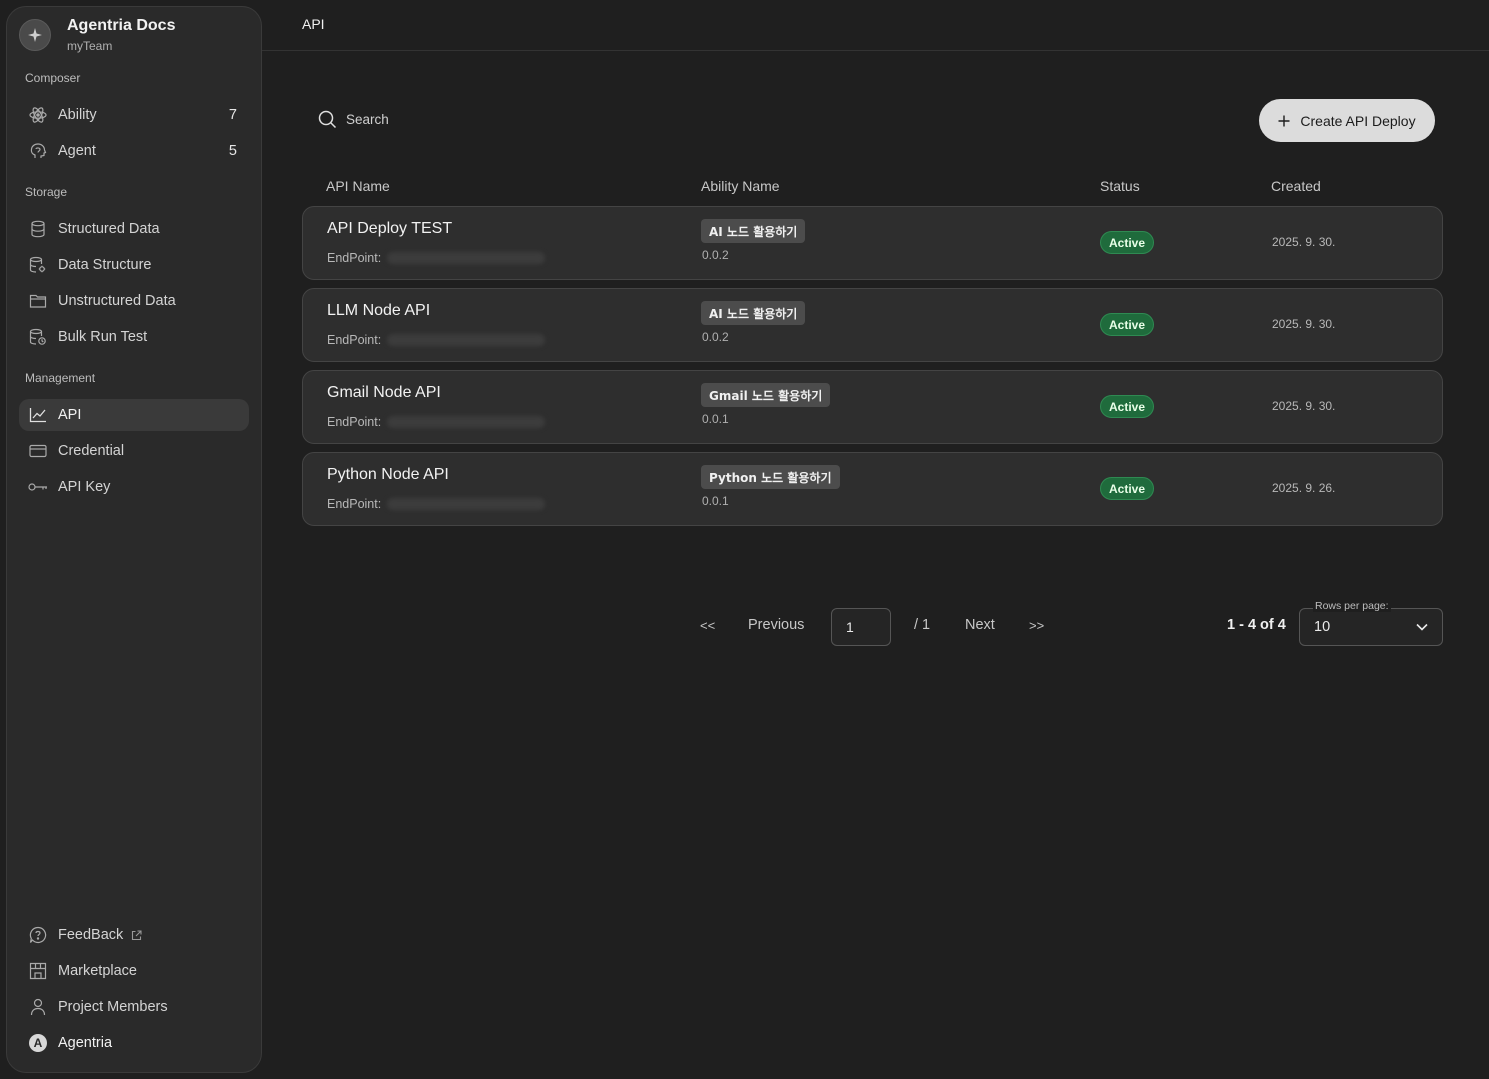  Describe the element at coordinates (134, 151) in the screenshot. I see `sidebar-item-agent: Agent 5` at that location.